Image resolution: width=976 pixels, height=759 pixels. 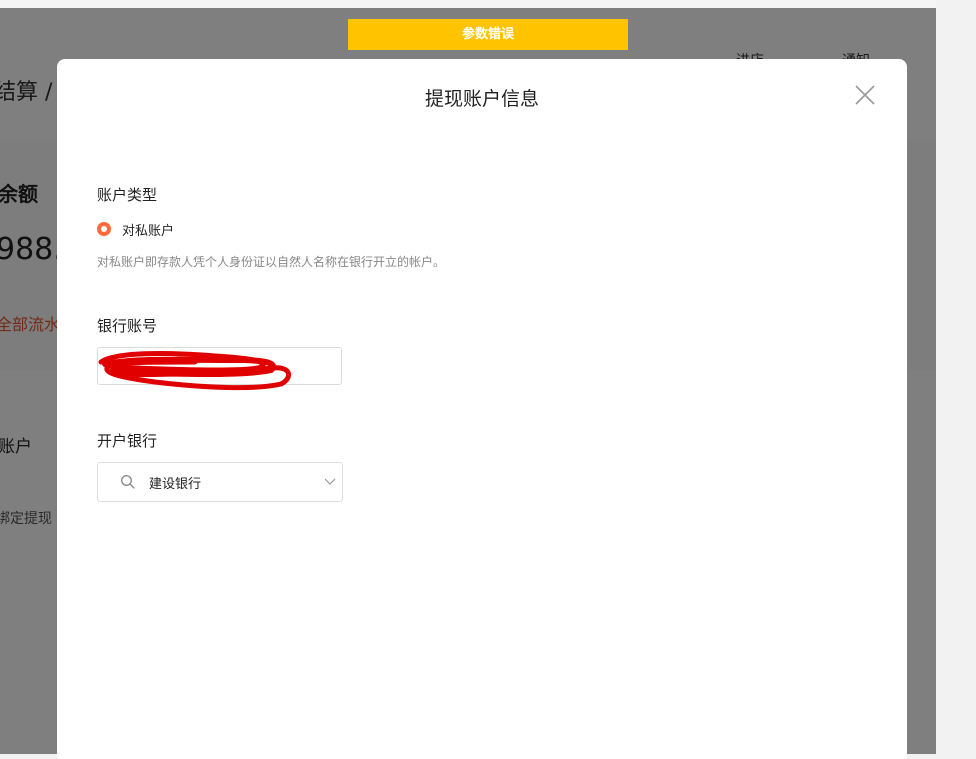 I want to click on bank-select-value: 建设银行, so click(x=175, y=484).